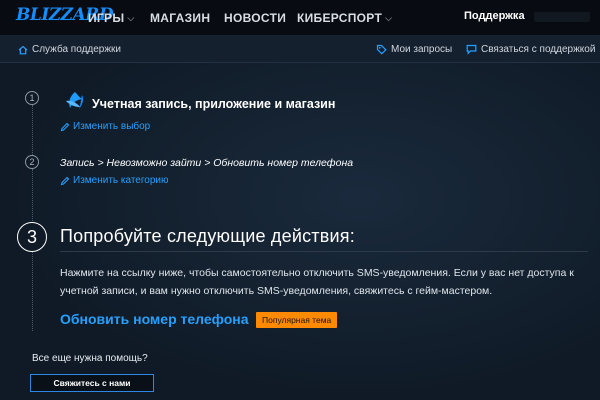  What do you see at coordinates (23, 49) in the screenshot?
I see `home-icon` at bounding box center [23, 49].